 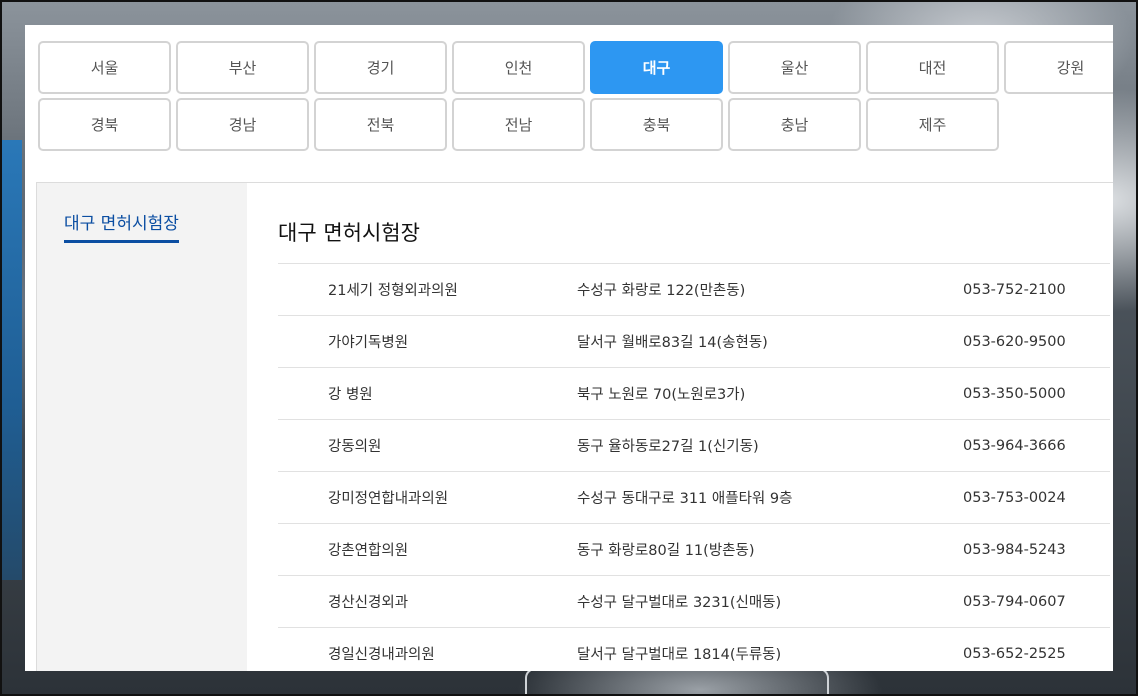 I want to click on region-row-2: 경북 경남 전북 전남 충북 충남 제주, so click(x=575, y=124).